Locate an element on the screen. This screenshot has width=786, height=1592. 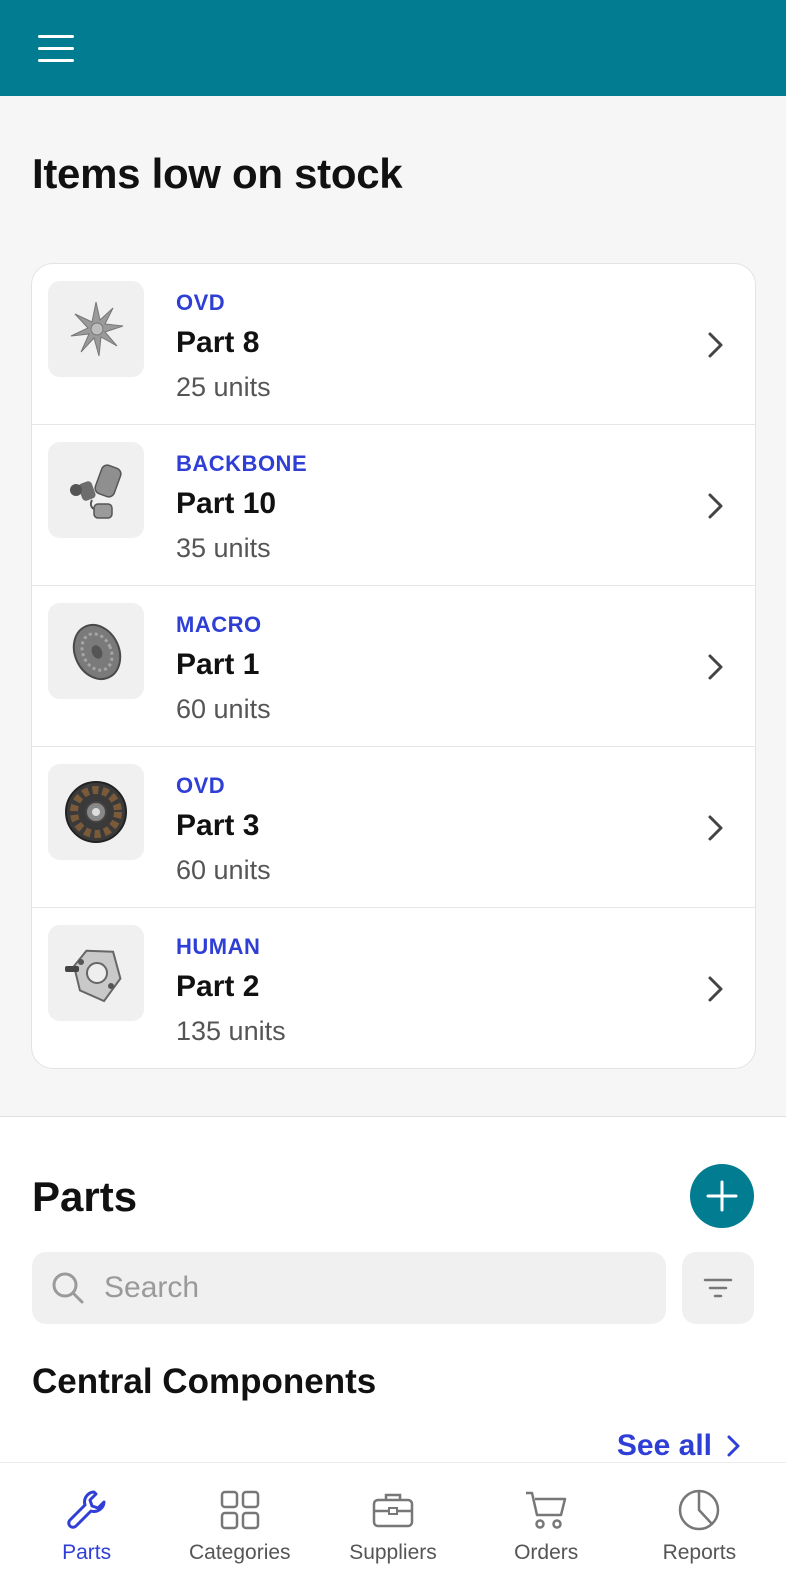
item-category: BACKBONE is located at coordinates (242, 463).